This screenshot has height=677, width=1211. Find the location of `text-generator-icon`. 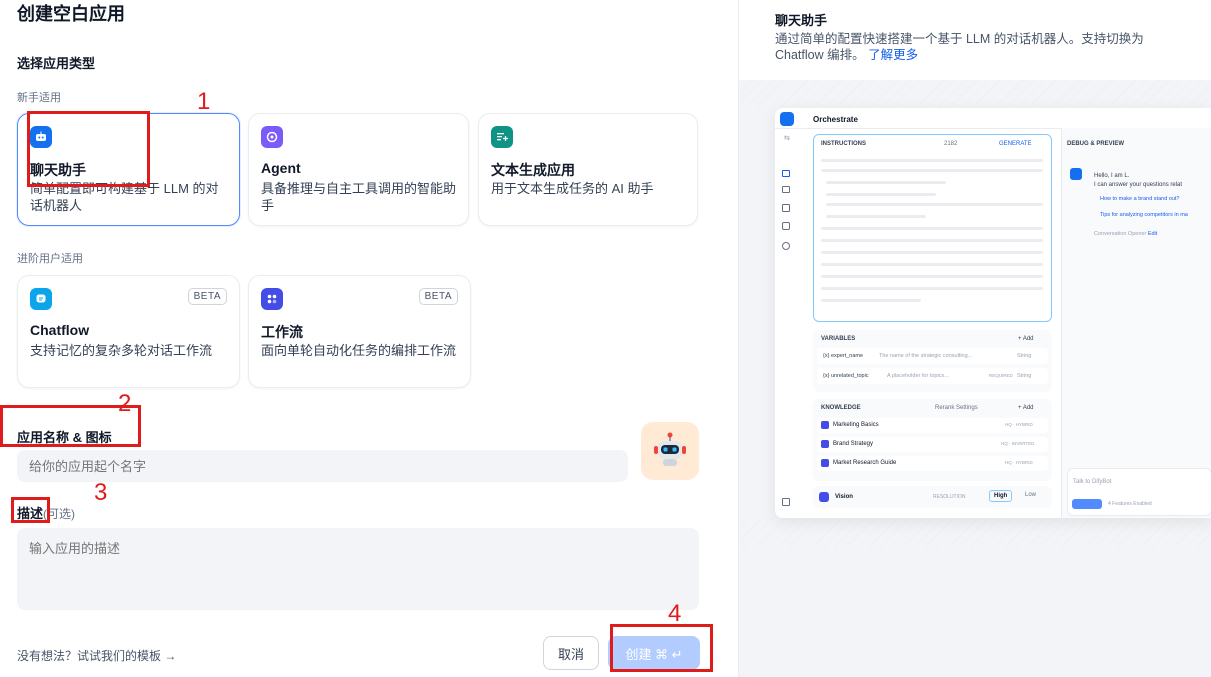

text-generator-icon is located at coordinates (502, 137).